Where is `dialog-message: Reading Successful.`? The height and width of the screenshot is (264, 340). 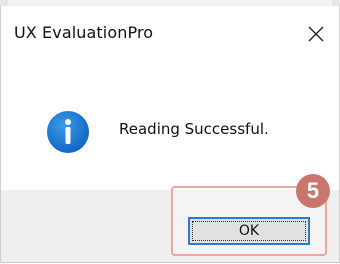
dialog-message: Reading Successful. is located at coordinates (194, 129).